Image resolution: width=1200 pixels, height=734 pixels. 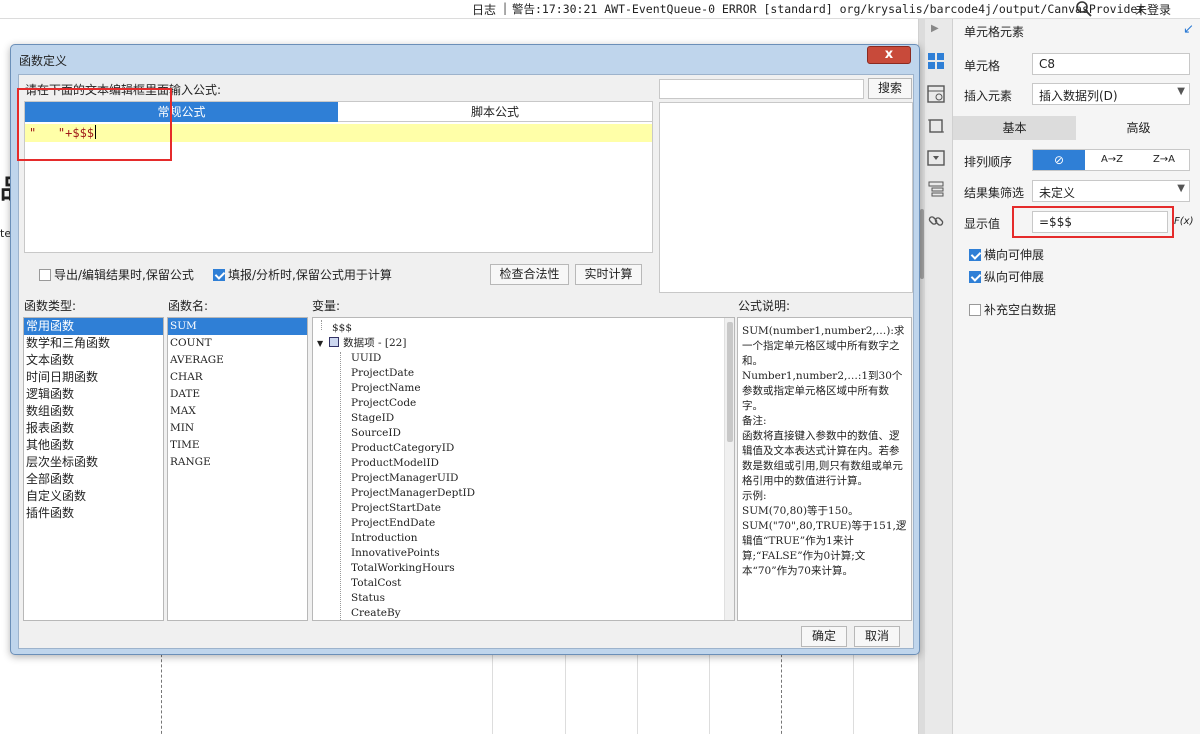 I want to click on tree-node-field: ProjectDate, so click(x=382, y=373).